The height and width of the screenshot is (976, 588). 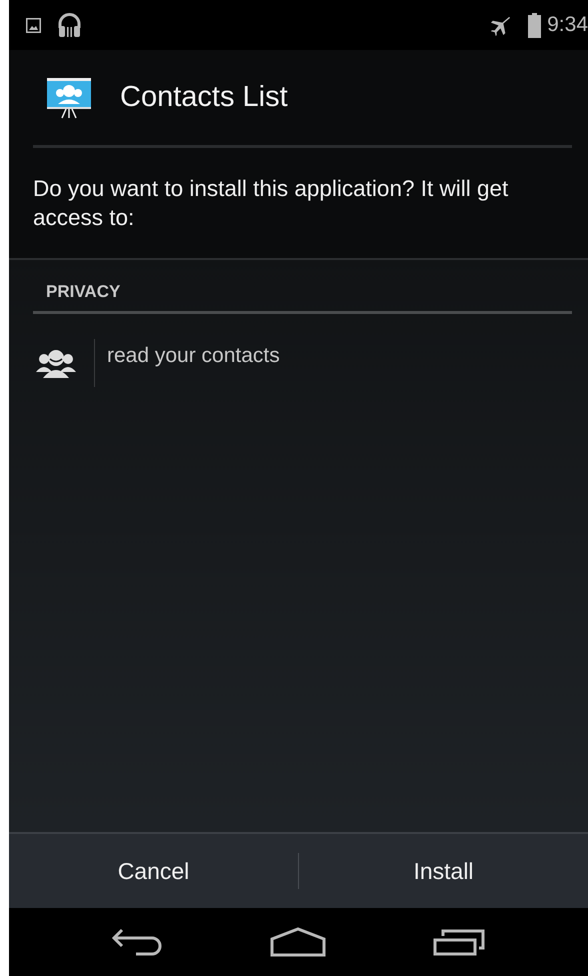 I want to click on section-heading: PRIVACY, so click(x=83, y=292).